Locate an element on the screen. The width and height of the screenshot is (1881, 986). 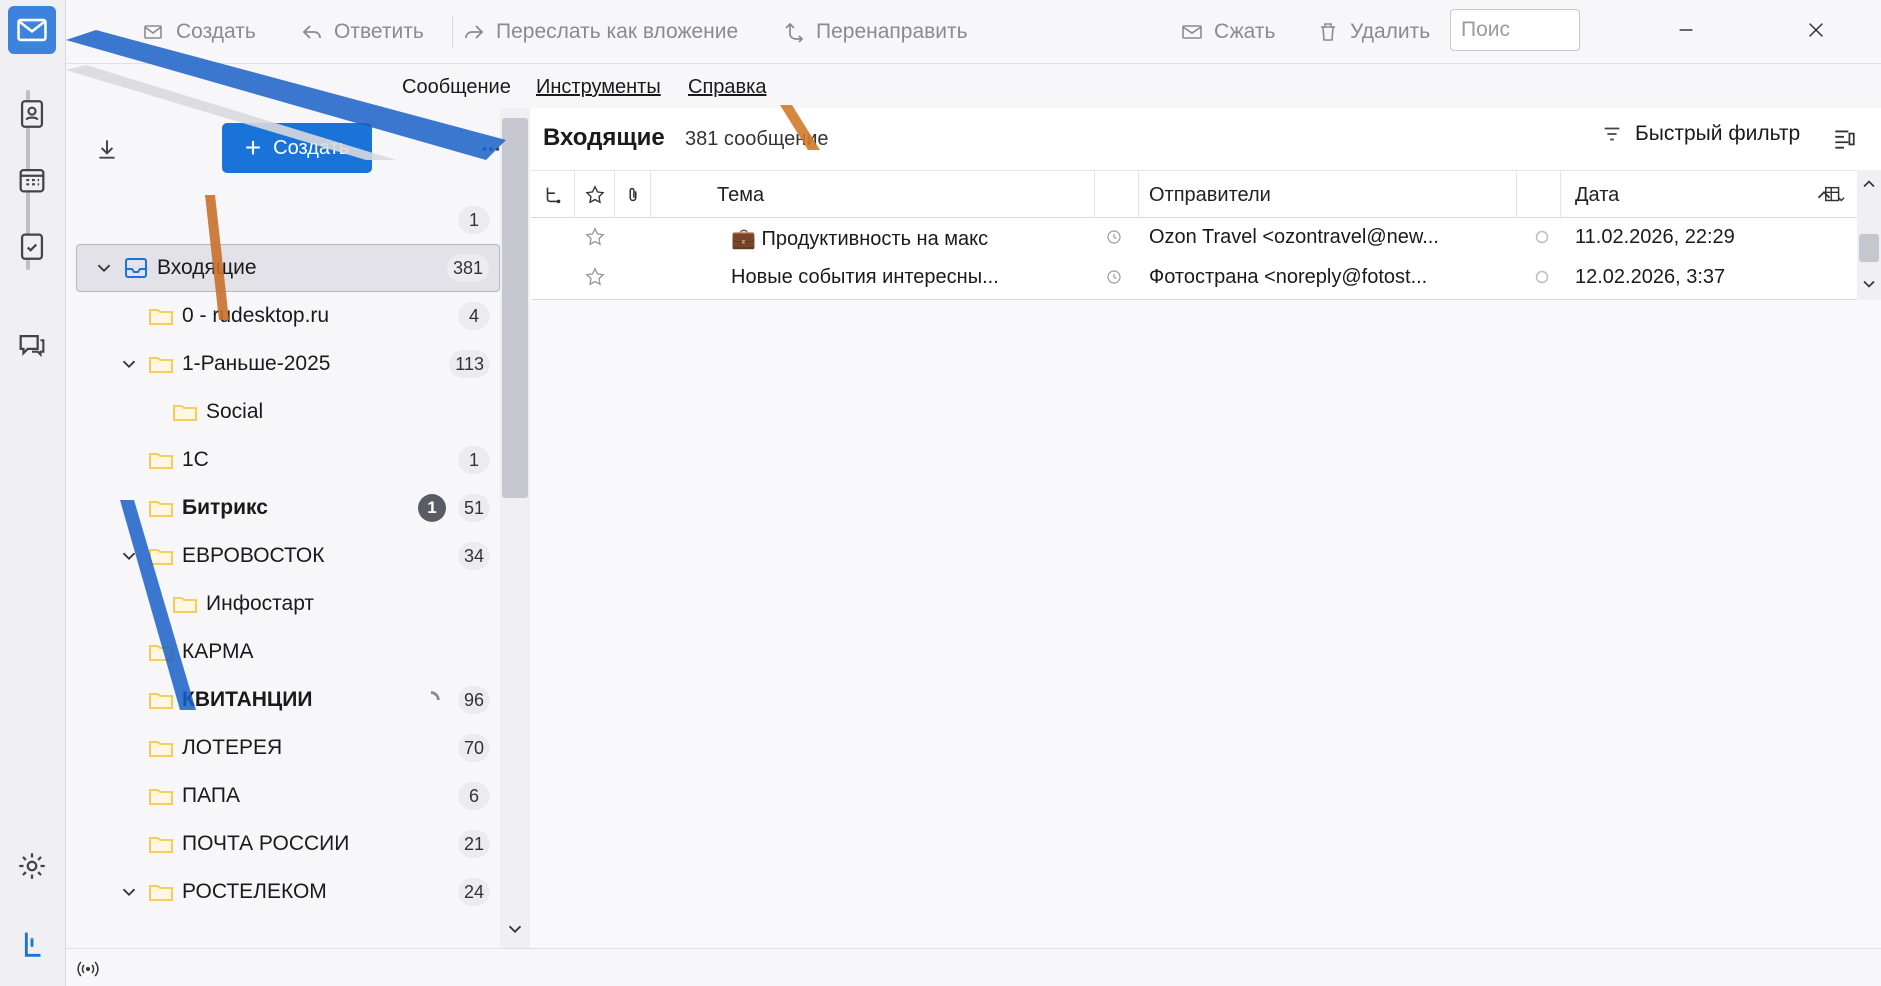
attachment-column-header is located at coordinates (633, 195).